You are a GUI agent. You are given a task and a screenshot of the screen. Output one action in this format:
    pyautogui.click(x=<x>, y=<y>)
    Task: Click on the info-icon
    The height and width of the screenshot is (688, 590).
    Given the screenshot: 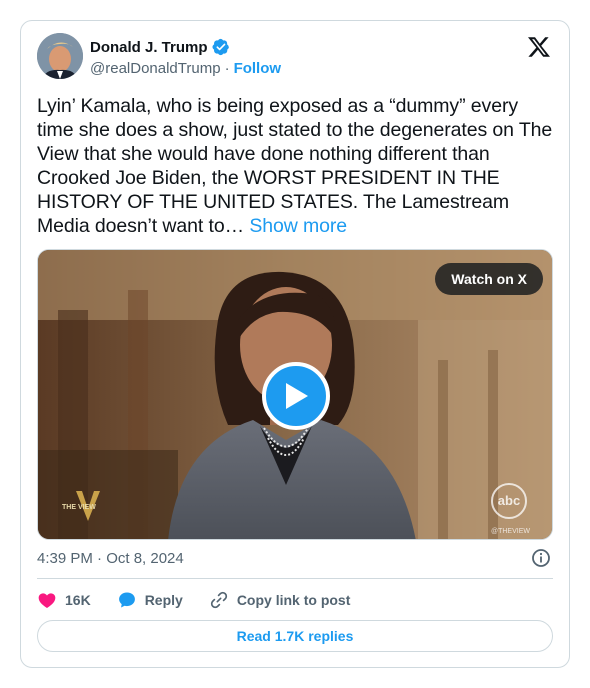 What is the action you would take?
    pyautogui.click(x=541, y=558)
    